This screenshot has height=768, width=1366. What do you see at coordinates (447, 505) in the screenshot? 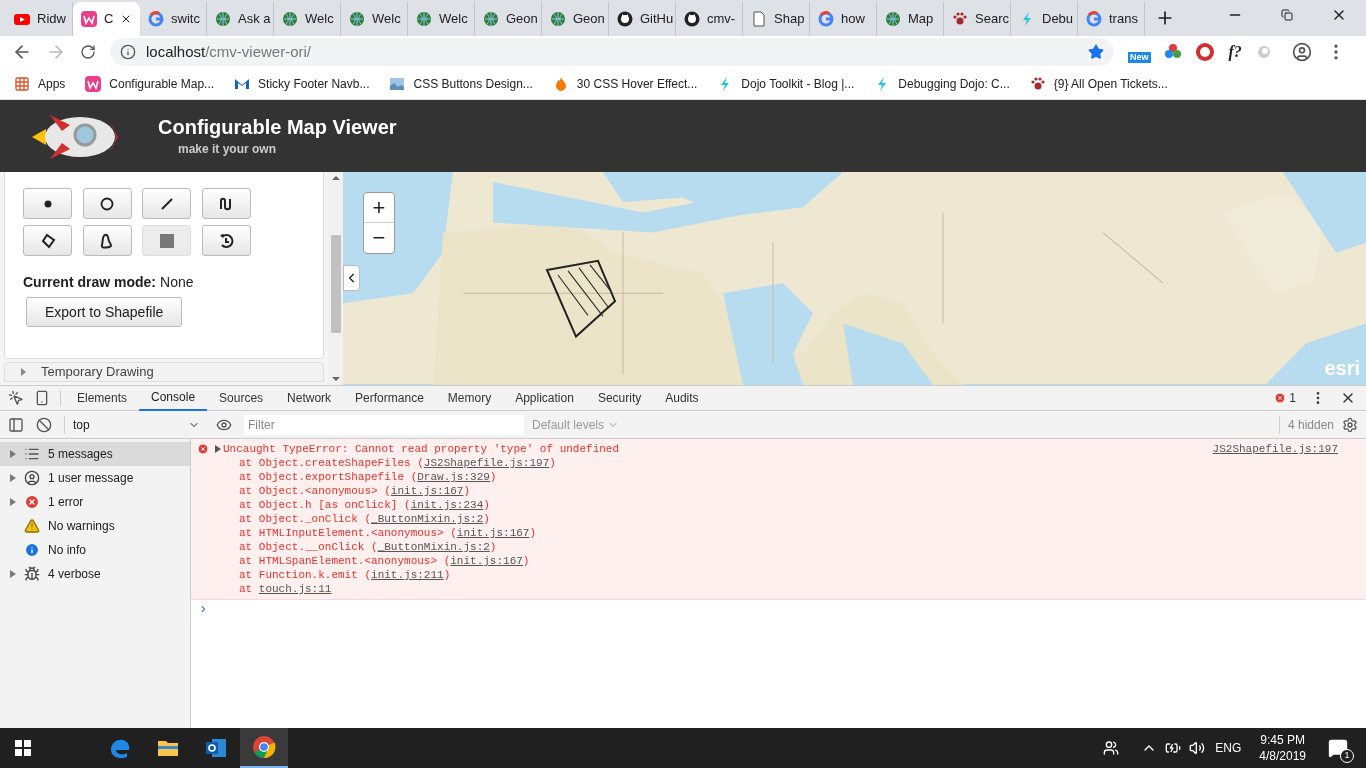
I see `source-link: init.js:234` at bounding box center [447, 505].